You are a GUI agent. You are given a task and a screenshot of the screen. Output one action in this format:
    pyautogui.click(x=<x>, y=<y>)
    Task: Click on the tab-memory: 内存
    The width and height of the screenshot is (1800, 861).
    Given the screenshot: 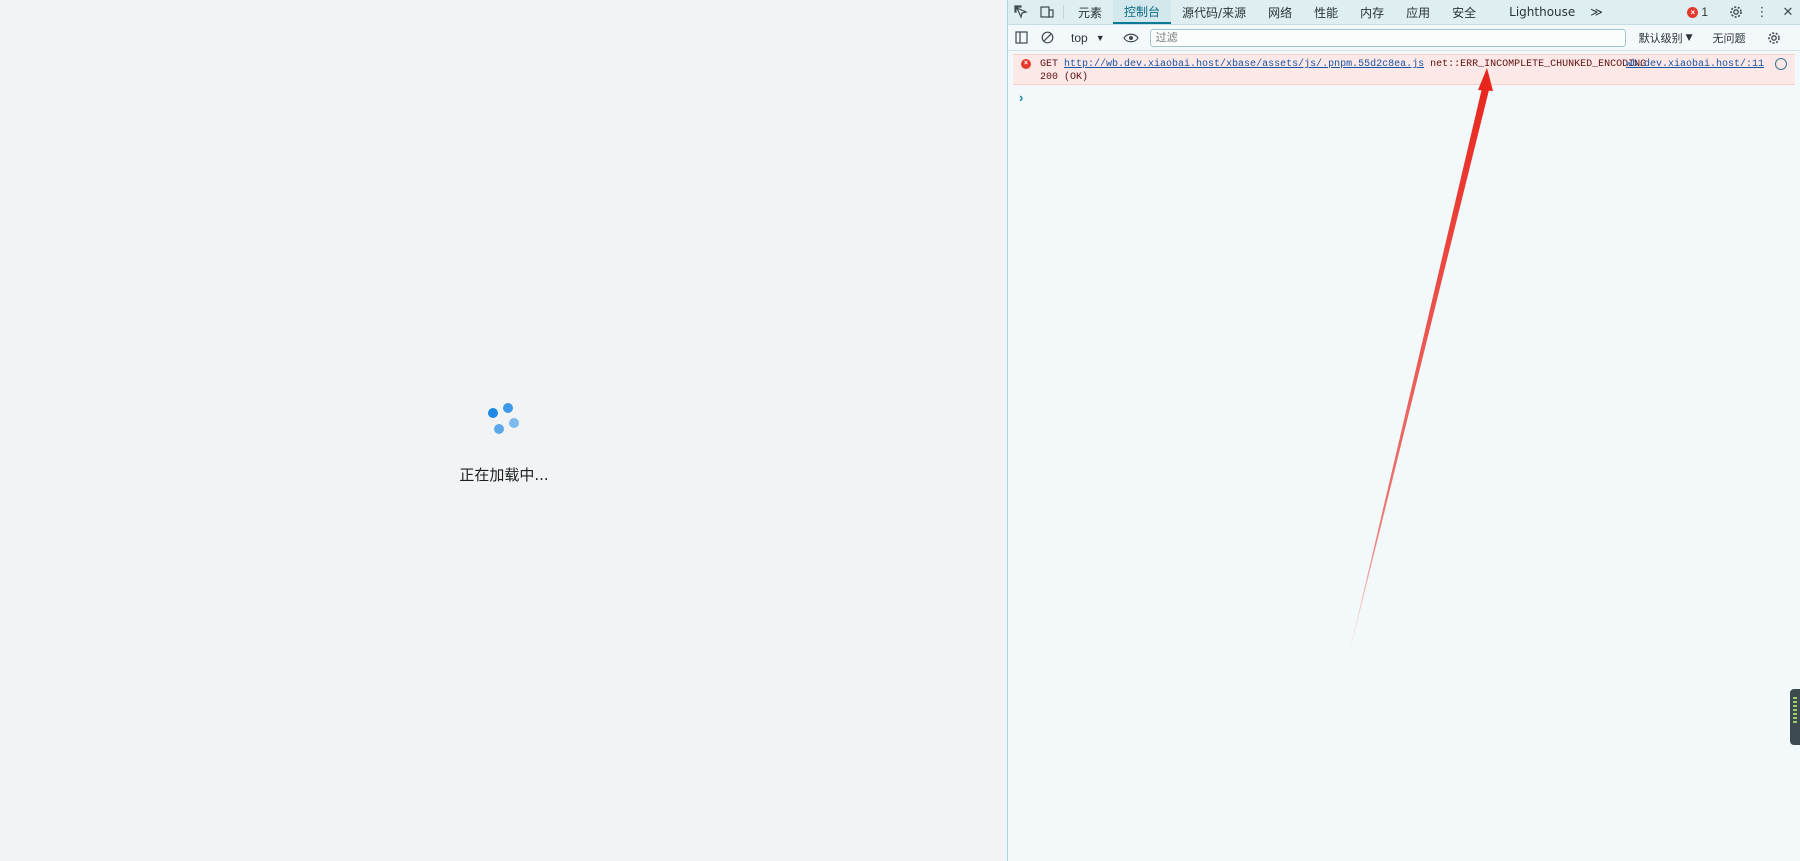 What is the action you would take?
    pyautogui.click(x=1372, y=12)
    